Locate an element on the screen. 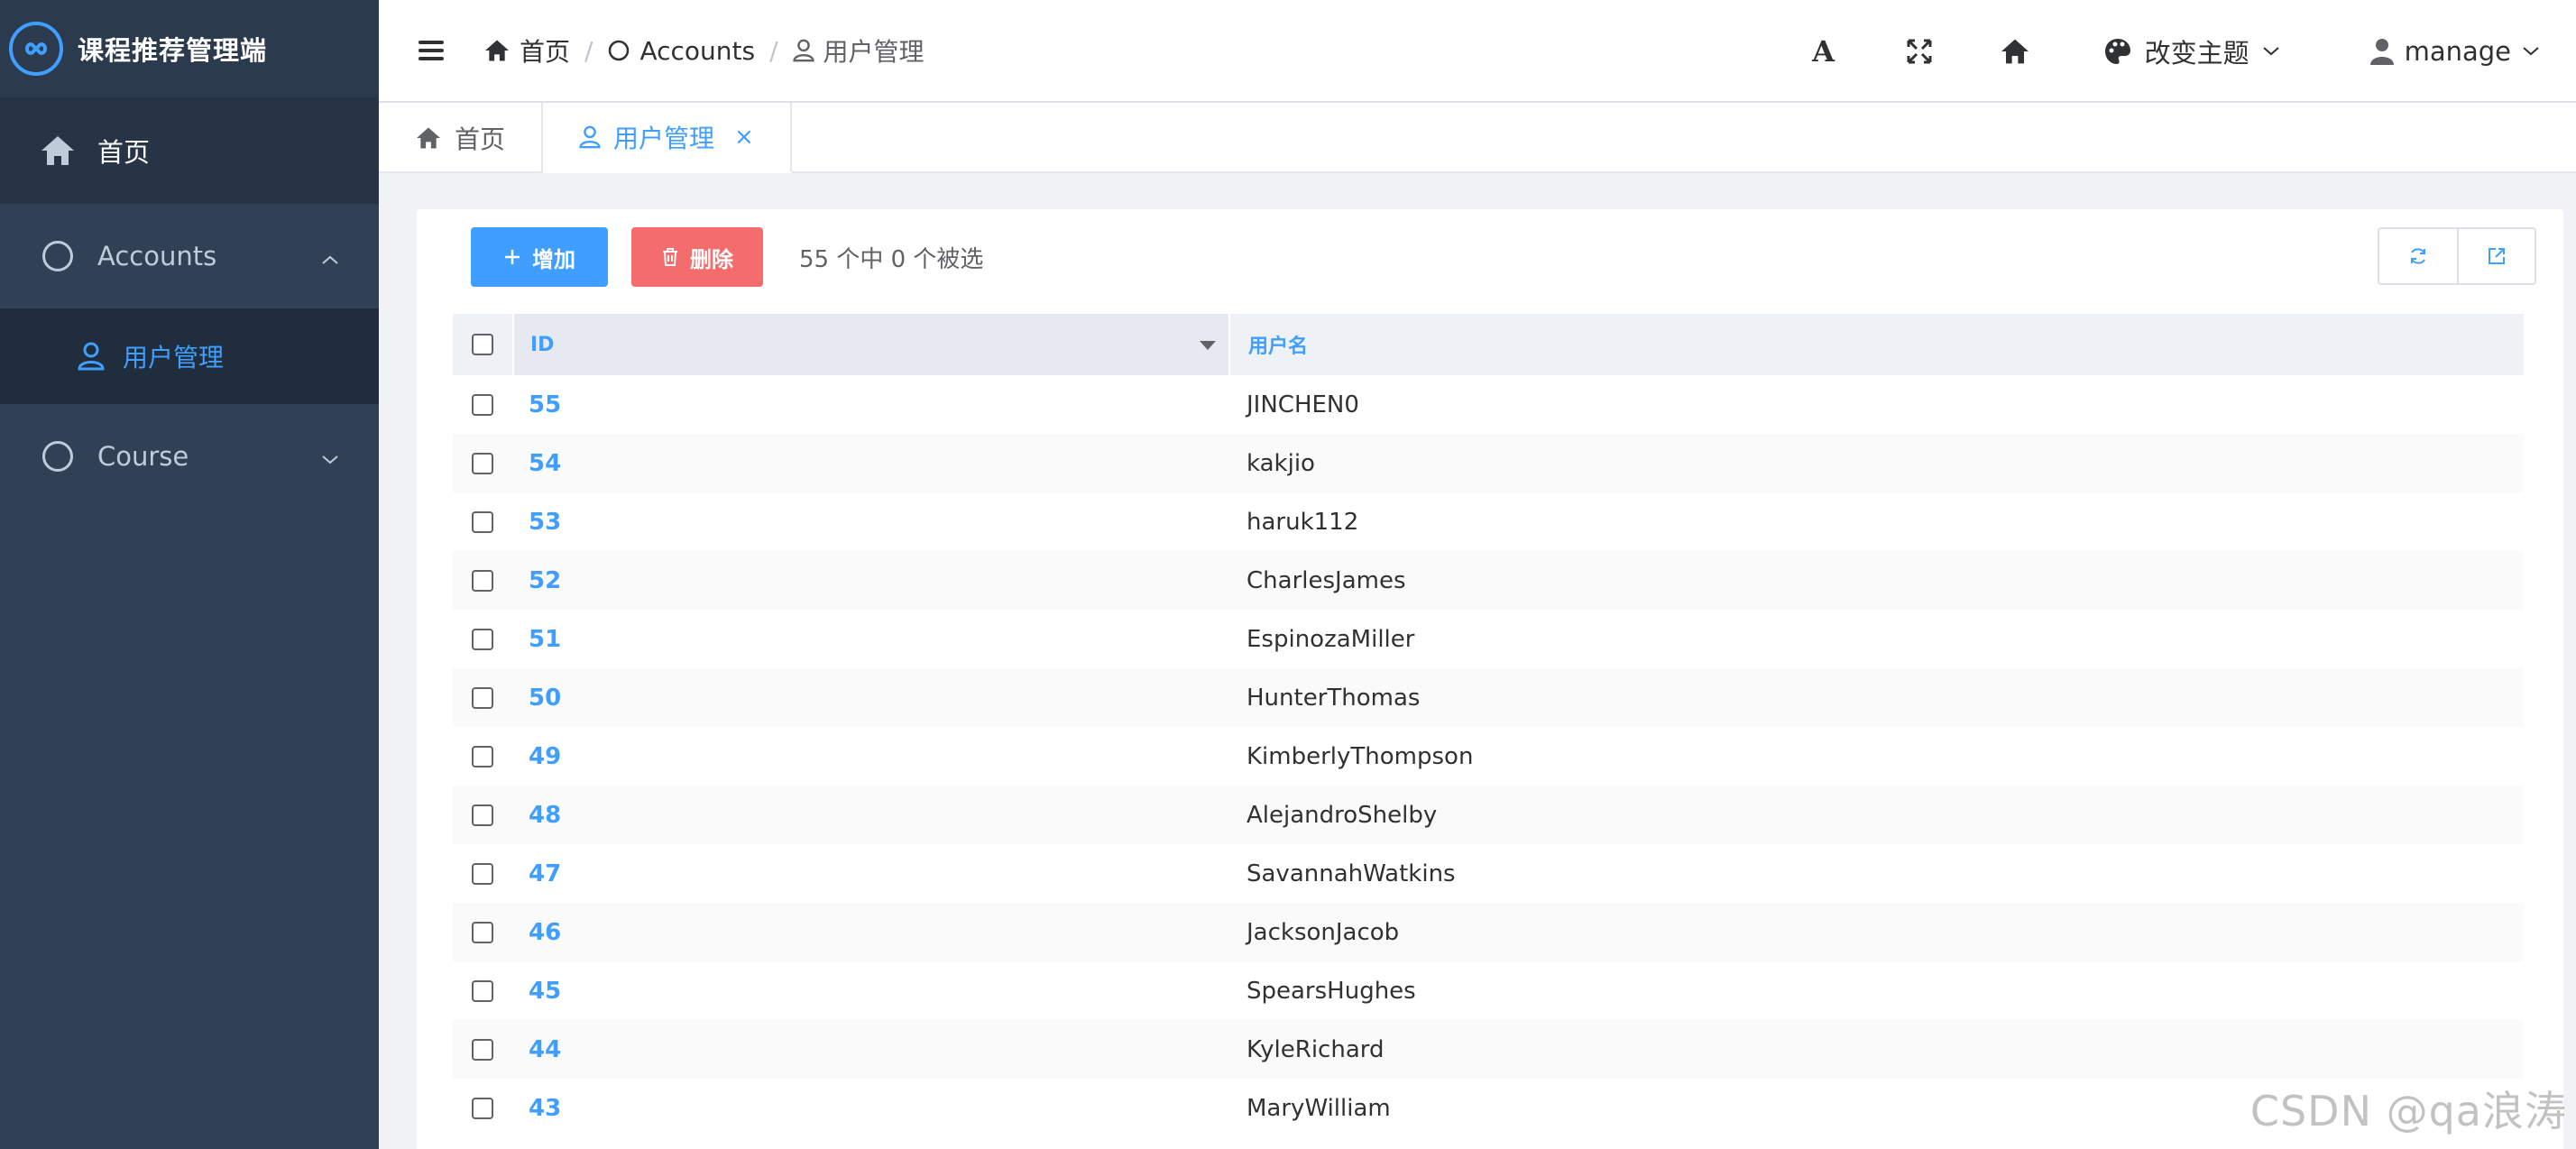  palette-icon is located at coordinates (2117, 51).